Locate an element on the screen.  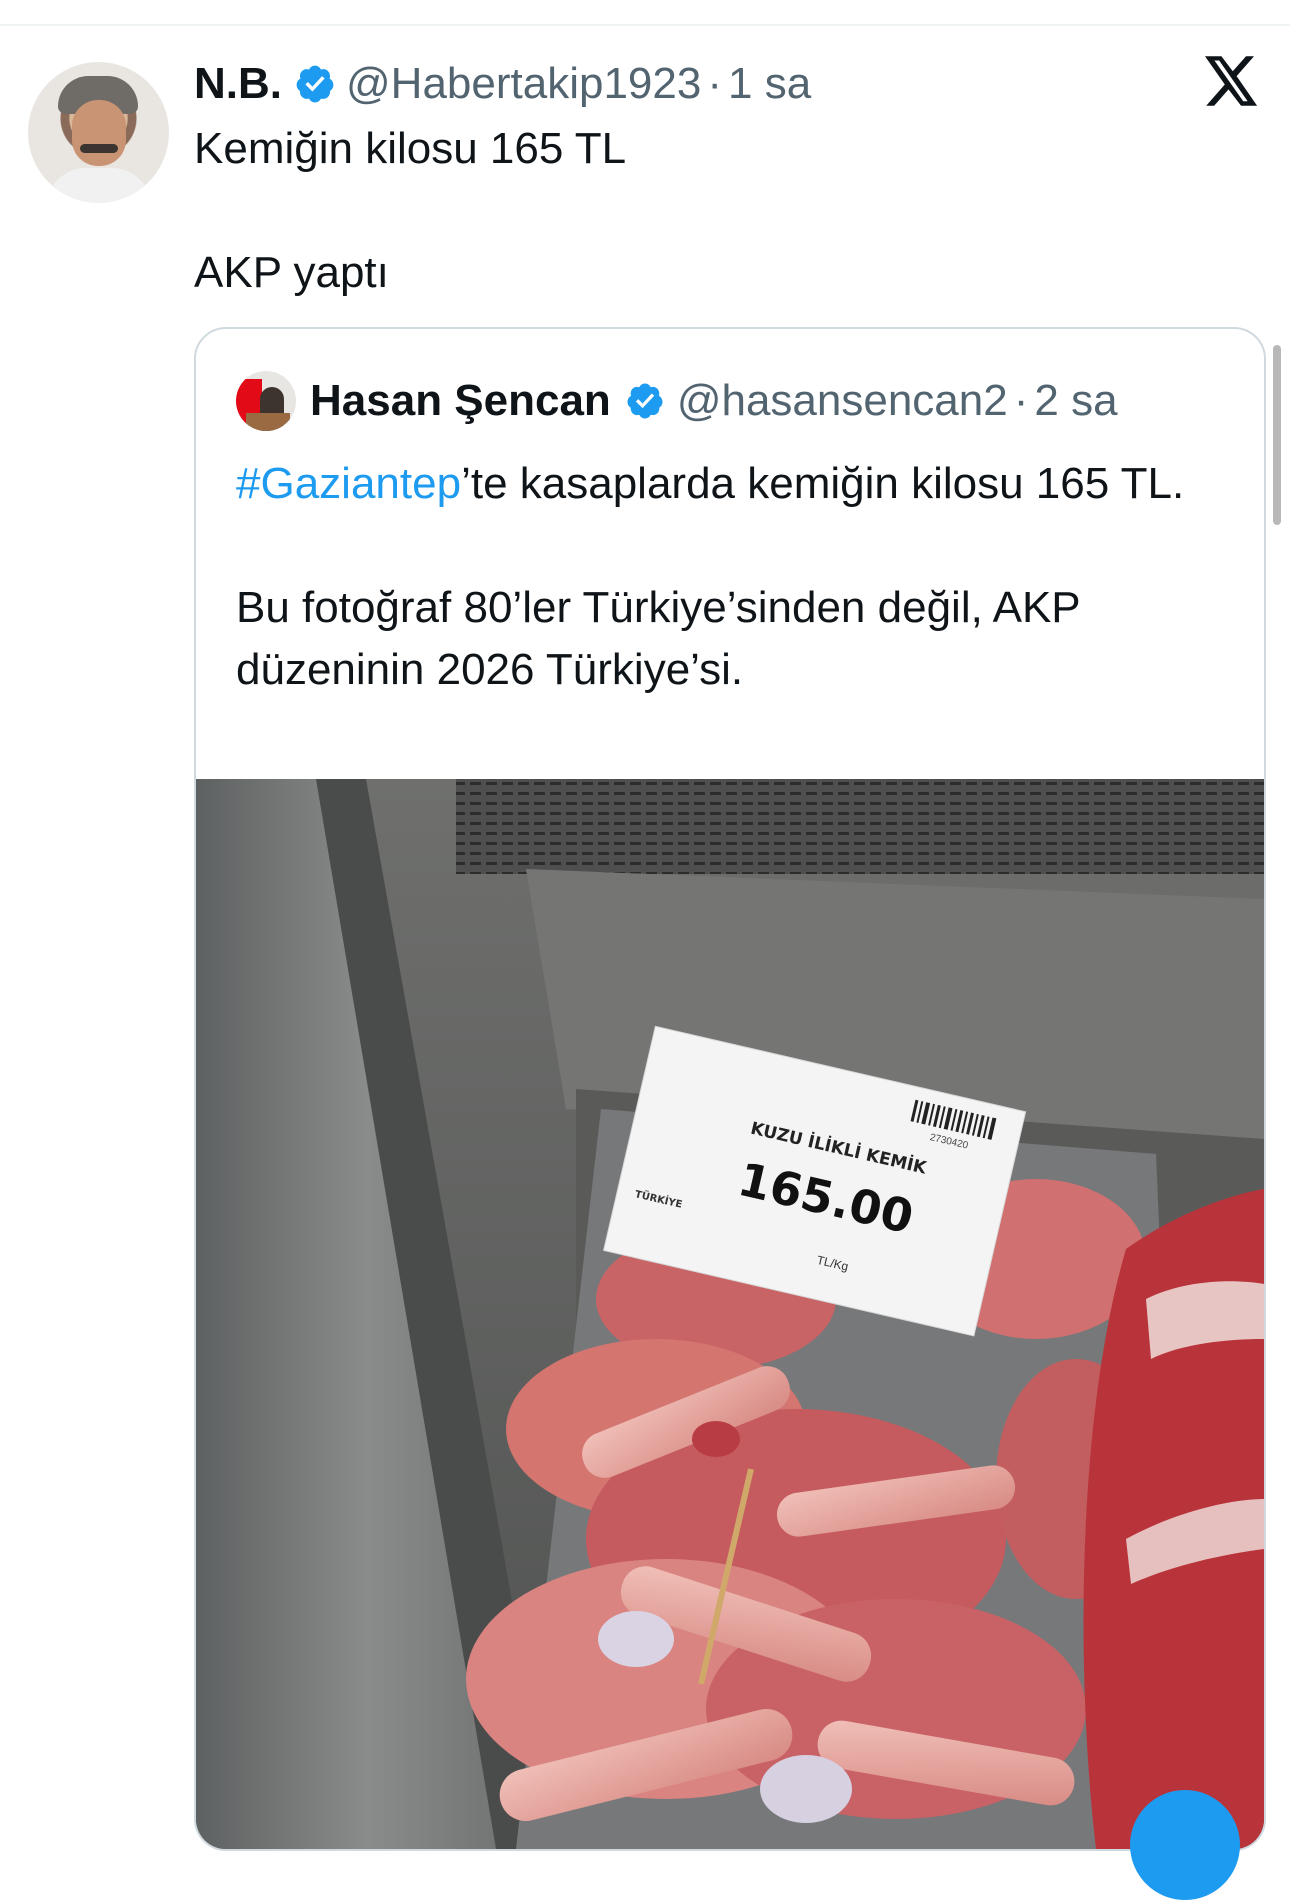
quoted-text-part: ’te kasaplarda kemiğin kilosu 165 TL. is located at coordinates (823, 483).